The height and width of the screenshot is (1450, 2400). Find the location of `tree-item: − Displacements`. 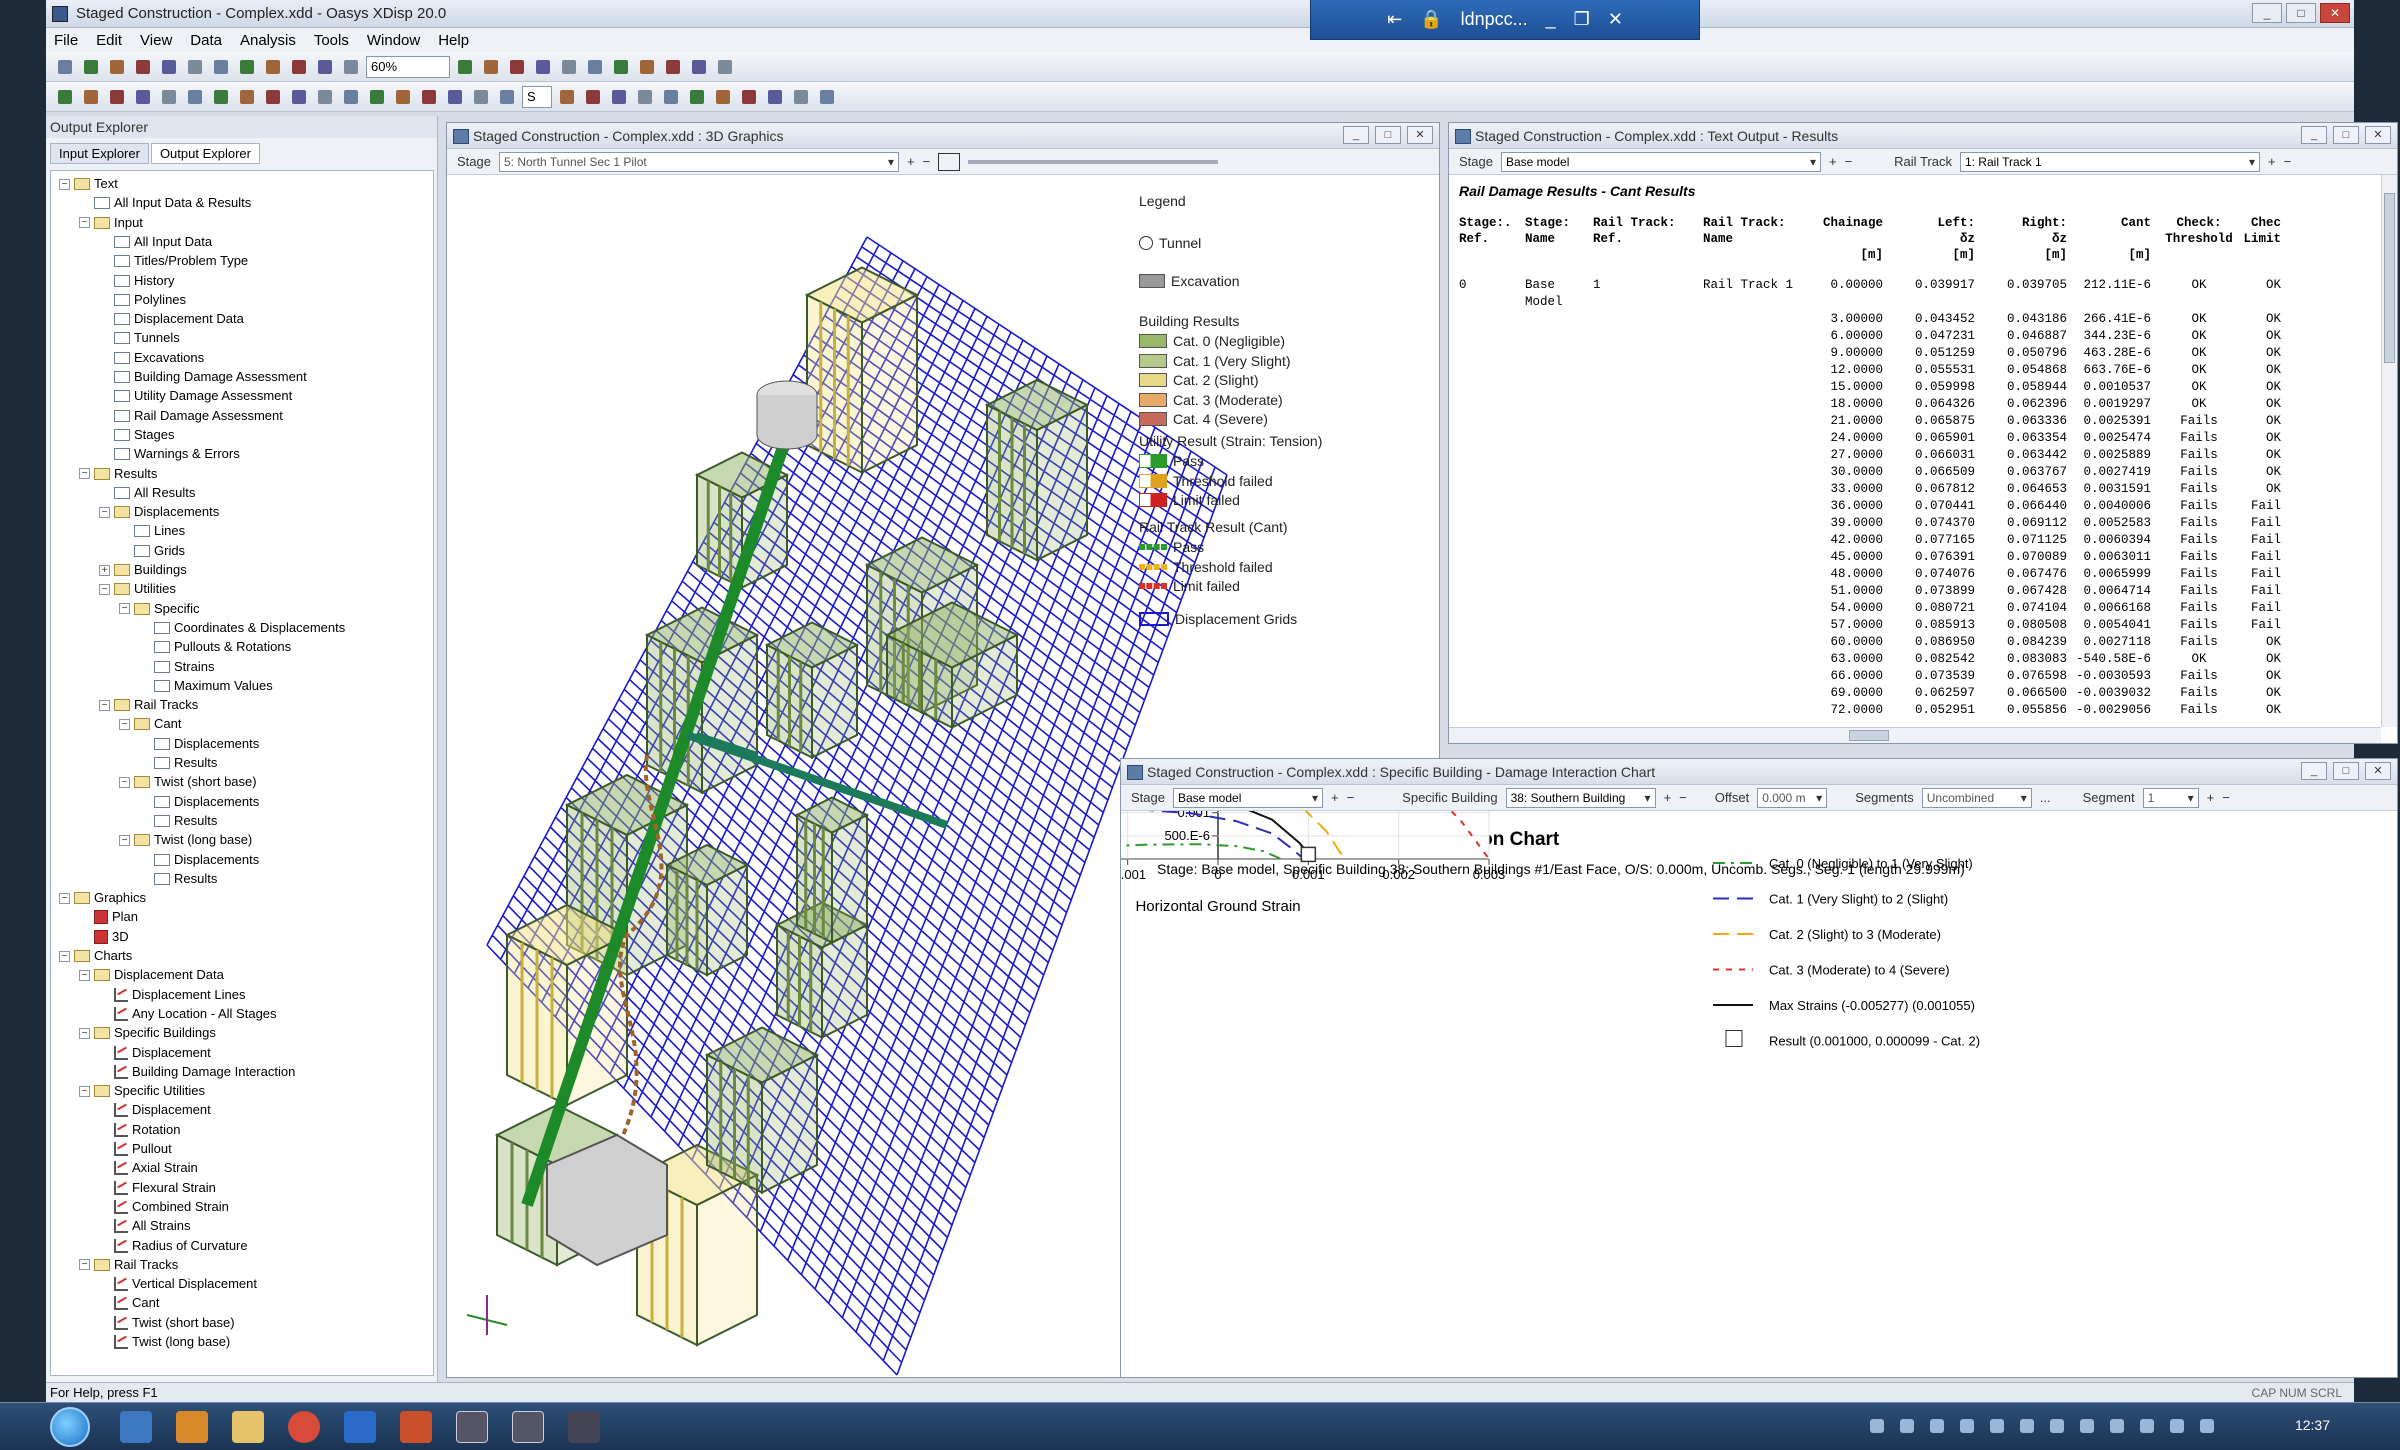

tree-item: − Displacements is located at coordinates (159, 512).